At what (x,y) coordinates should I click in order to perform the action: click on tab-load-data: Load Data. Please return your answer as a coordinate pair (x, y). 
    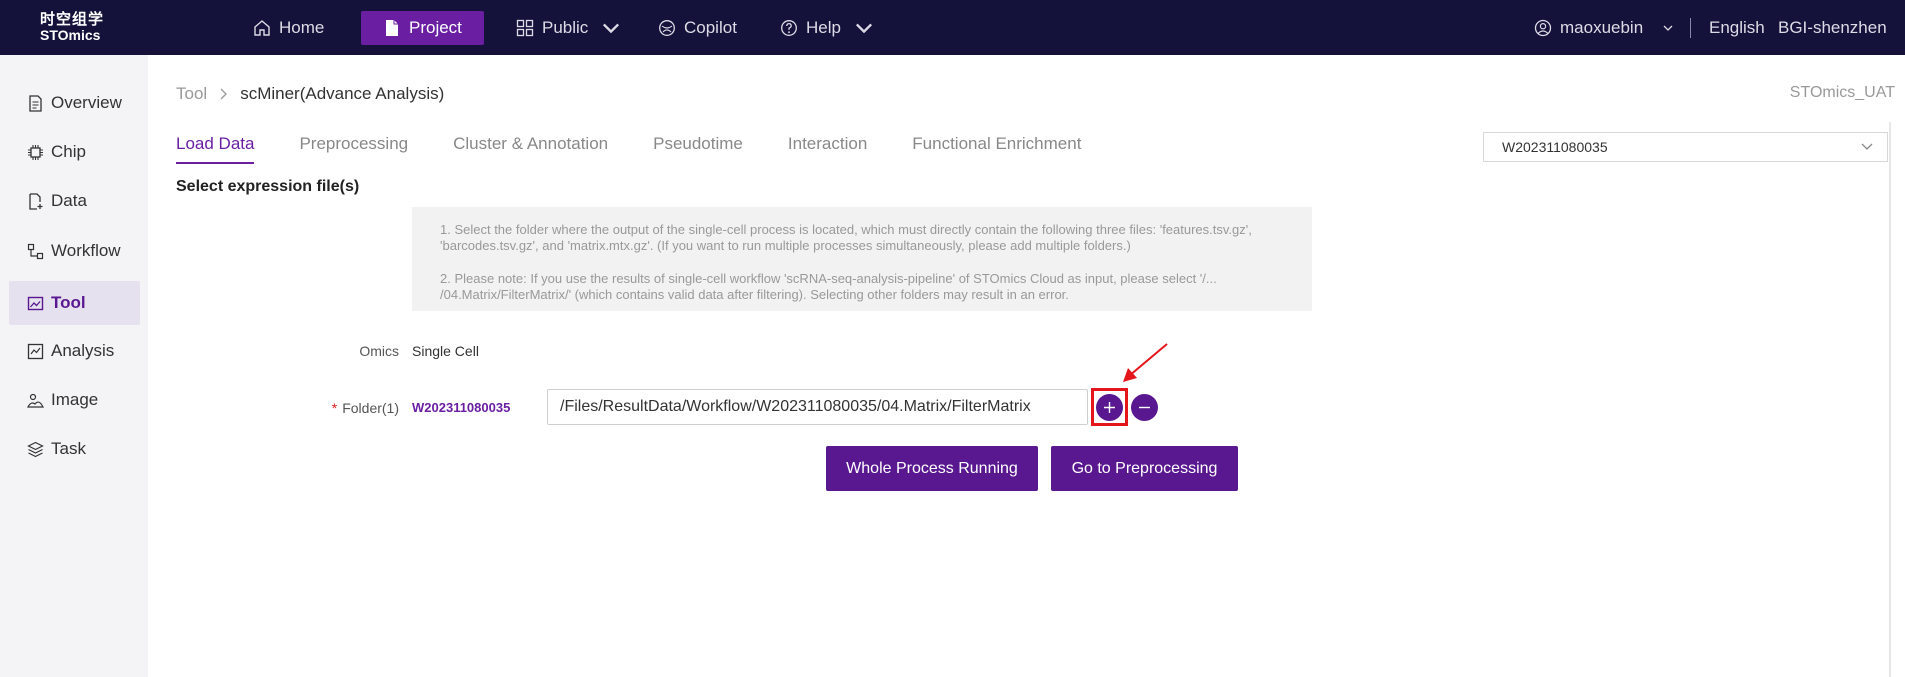
    Looking at the image, I should click on (215, 149).